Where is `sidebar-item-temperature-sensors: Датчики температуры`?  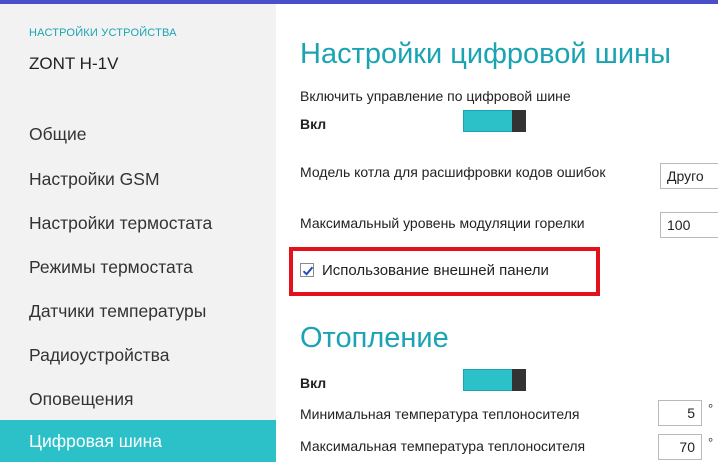 sidebar-item-temperature-sensors: Датчики температуры is located at coordinates (138, 311).